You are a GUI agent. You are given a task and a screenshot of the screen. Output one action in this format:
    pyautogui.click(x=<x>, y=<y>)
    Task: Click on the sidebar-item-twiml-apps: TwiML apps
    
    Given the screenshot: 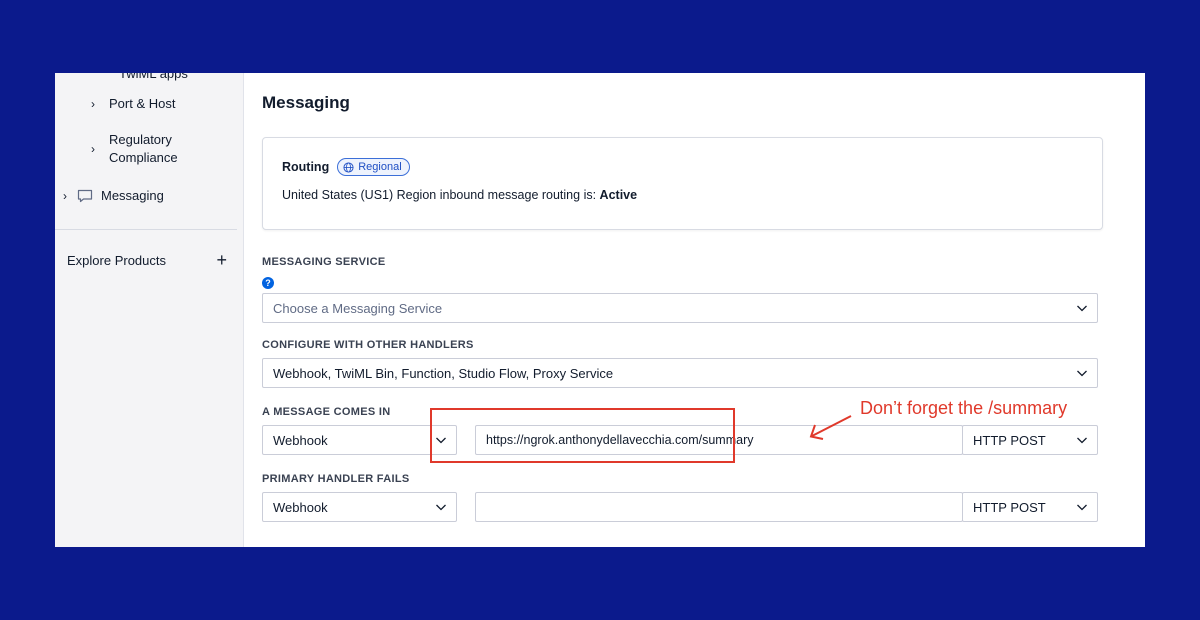 What is the action you would take?
    pyautogui.click(x=153, y=77)
    